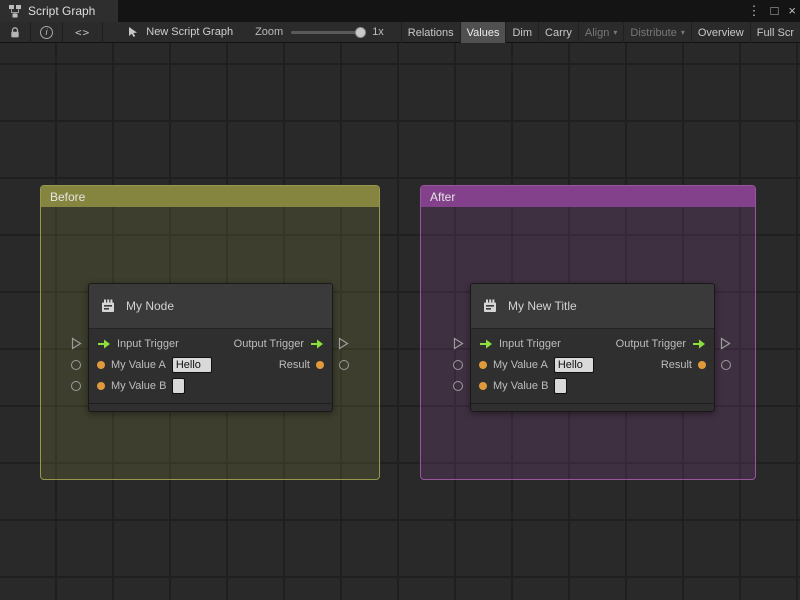  Describe the element at coordinates (521, 32) in the screenshot. I see `dim-button: Dim` at that location.